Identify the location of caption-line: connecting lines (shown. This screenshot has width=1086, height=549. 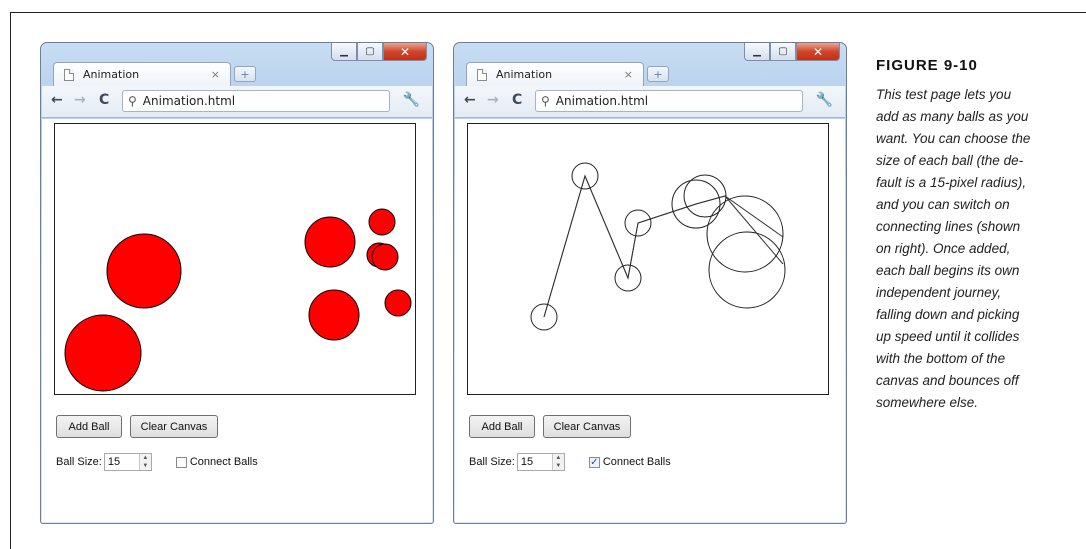
(948, 226).